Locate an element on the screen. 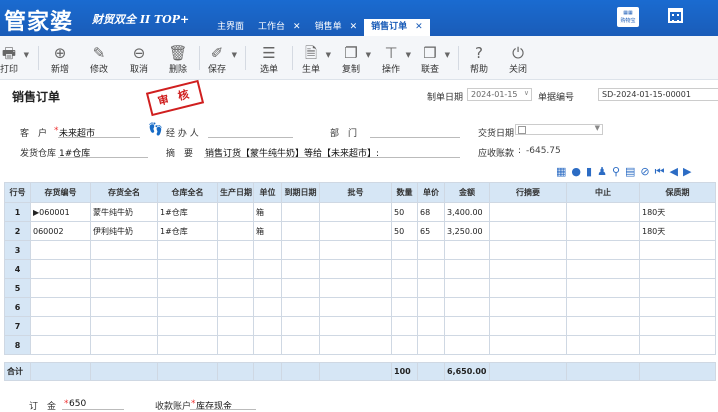 This screenshot has width=718, height=412. delete-button: 🗑 删除 is located at coordinates (178, 59).